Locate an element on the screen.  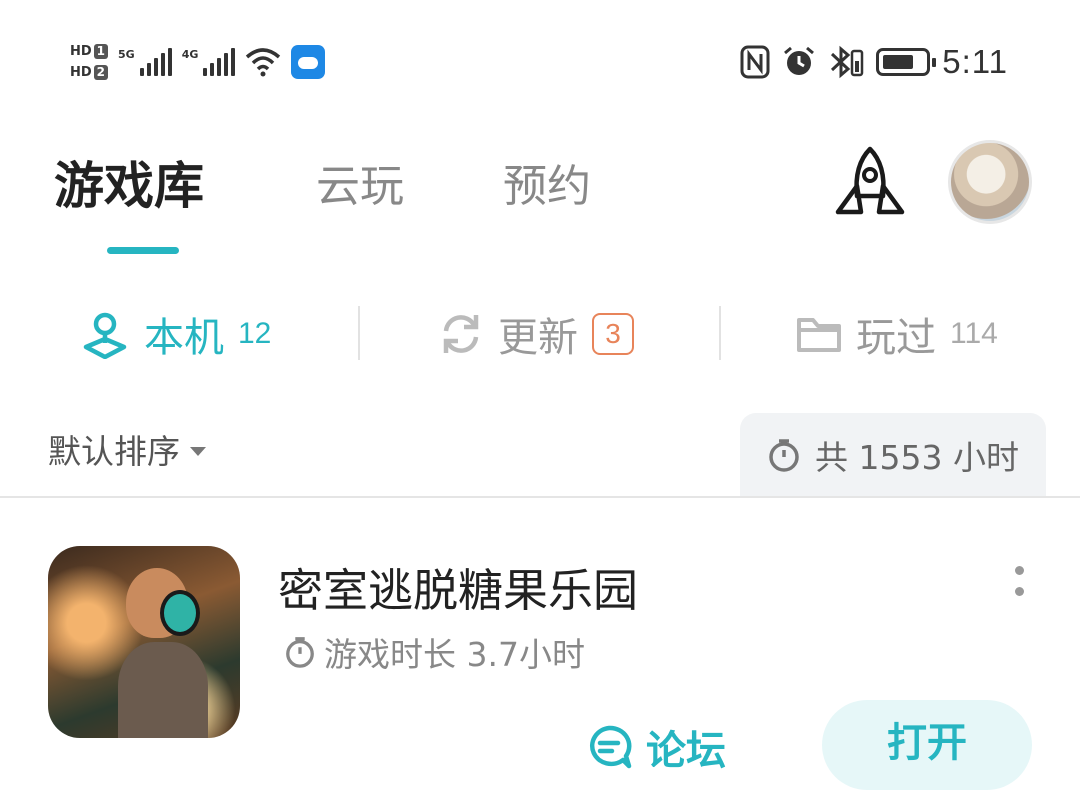
signal-5g-icon: 5G is located at coordinates (145, 62).